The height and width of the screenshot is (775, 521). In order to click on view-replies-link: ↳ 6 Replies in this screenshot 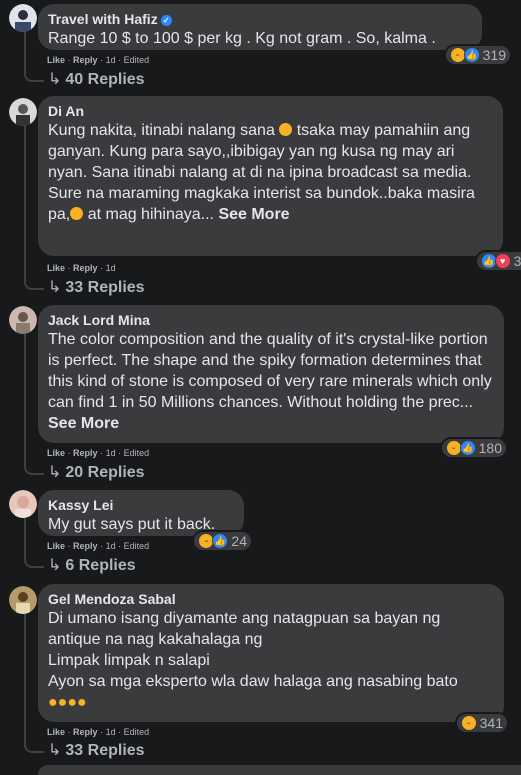, I will do `click(92, 566)`.